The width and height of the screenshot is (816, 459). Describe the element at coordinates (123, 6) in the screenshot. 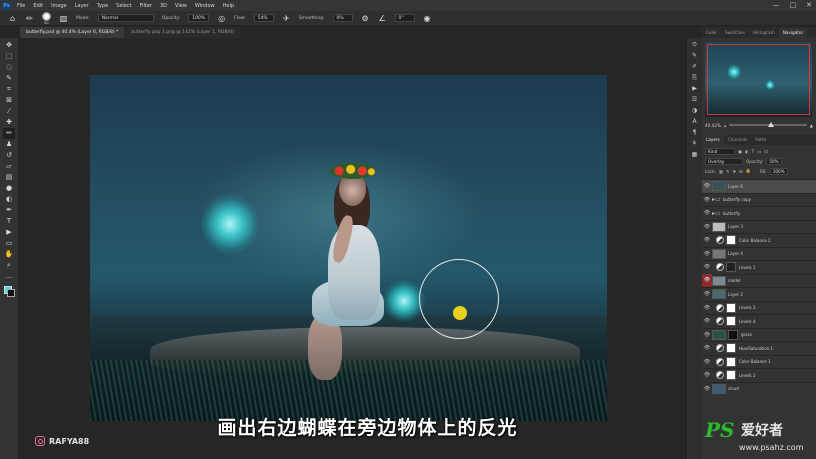

I see `menu-select: Select` at that location.